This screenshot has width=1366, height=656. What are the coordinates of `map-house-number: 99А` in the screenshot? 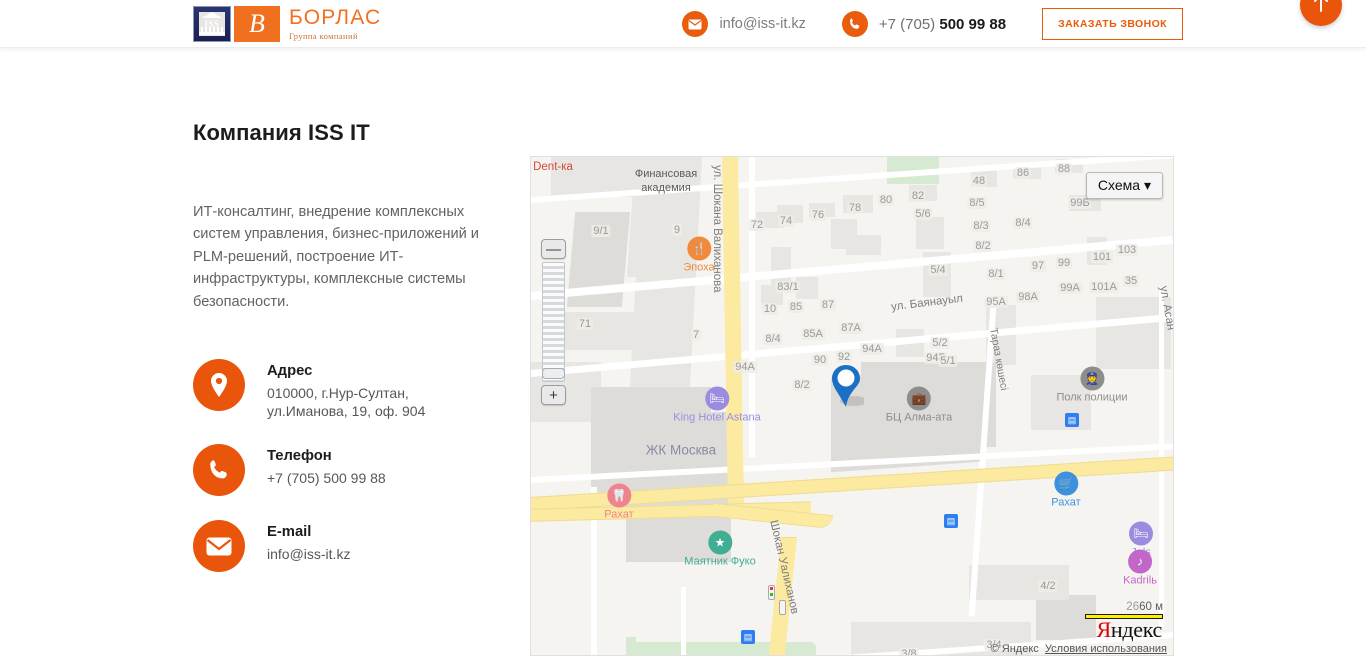 It's located at (1070, 288).